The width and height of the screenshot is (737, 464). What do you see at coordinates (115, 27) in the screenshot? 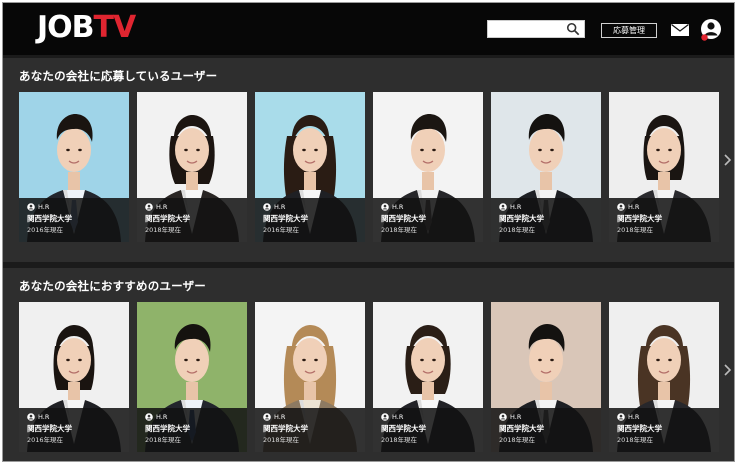
I see `logo-part-tv: TV` at bounding box center [115, 27].